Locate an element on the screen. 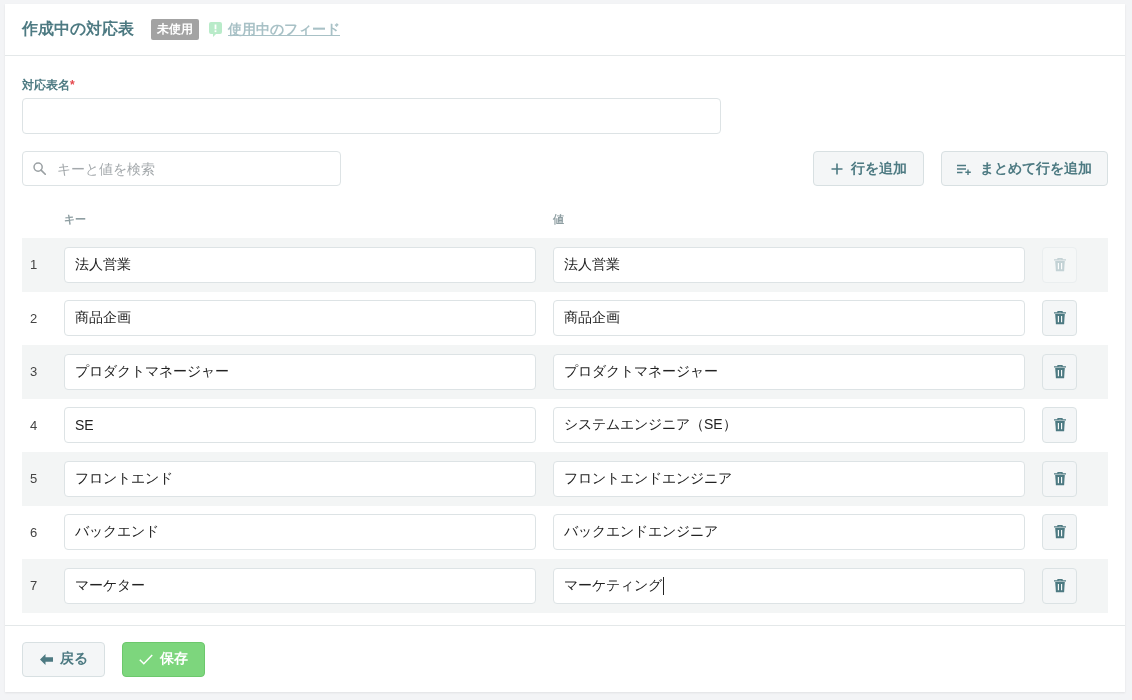 The image size is (1132, 700). plus-icon is located at coordinates (836, 168).